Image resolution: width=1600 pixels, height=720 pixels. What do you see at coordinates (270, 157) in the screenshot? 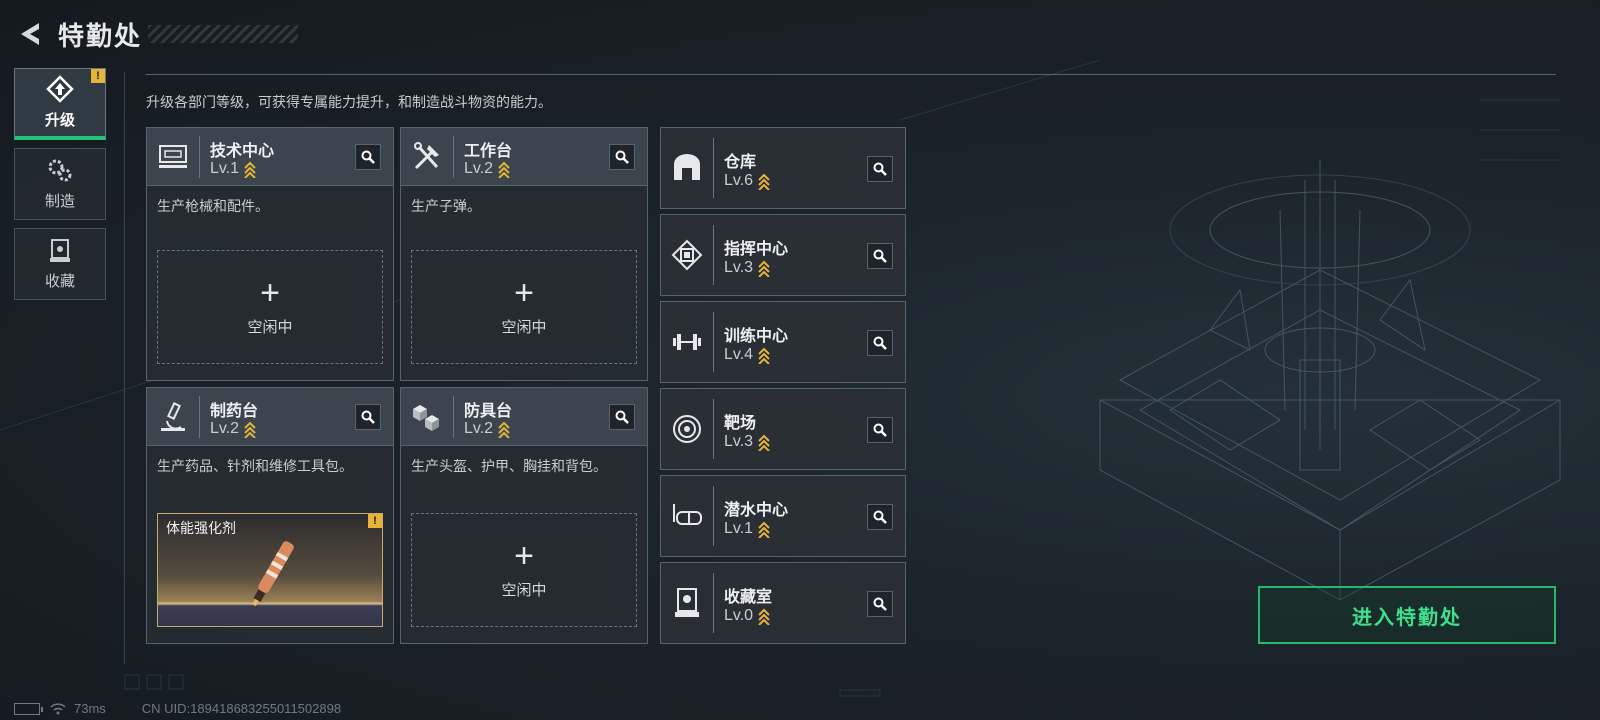
I see `card-header: 技术中心 Lv.1` at bounding box center [270, 157].